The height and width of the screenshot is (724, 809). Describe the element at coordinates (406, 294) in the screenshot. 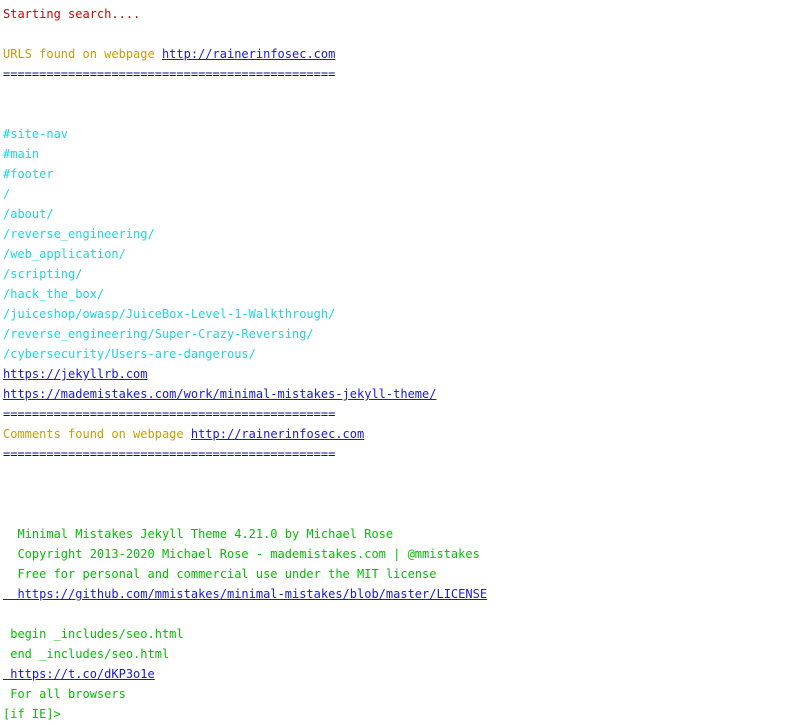

I see `found-path-line: /hack_the_box/` at that location.